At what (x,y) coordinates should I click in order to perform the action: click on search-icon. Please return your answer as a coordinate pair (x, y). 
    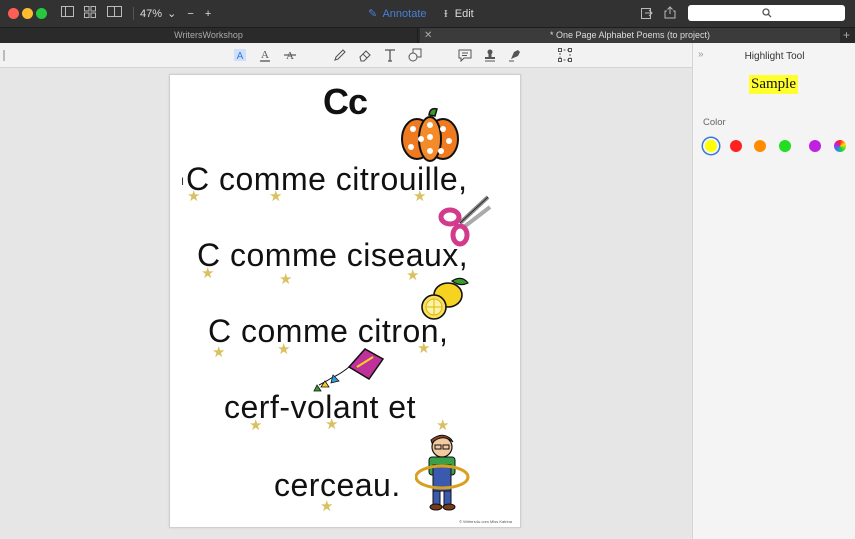
    Looking at the image, I should click on (767, 13).